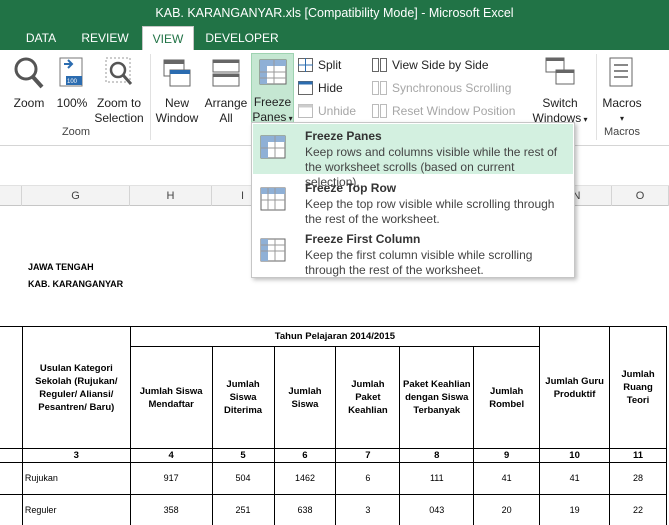 The height and width of the screenshot is (525, 669). Describe the element at coordinates (638, 387) in the screenshot. I see `header-rooms: Jumlah Ruang Teori` at that location.